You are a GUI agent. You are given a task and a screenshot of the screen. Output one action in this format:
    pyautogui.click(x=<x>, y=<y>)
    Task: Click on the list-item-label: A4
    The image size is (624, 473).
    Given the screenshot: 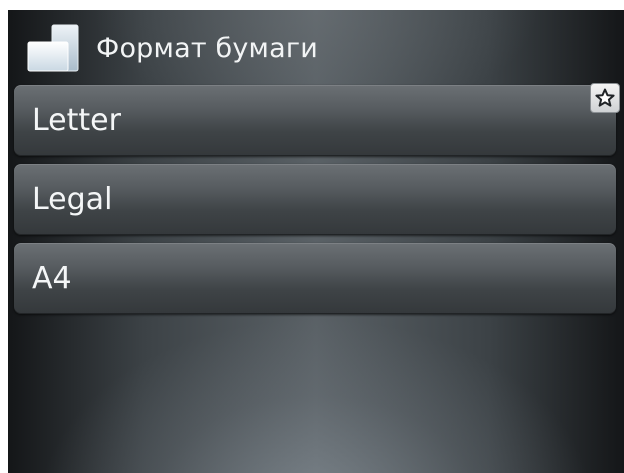 What is the action you would take?
    pyautogui.click(x=52, y=278)
    